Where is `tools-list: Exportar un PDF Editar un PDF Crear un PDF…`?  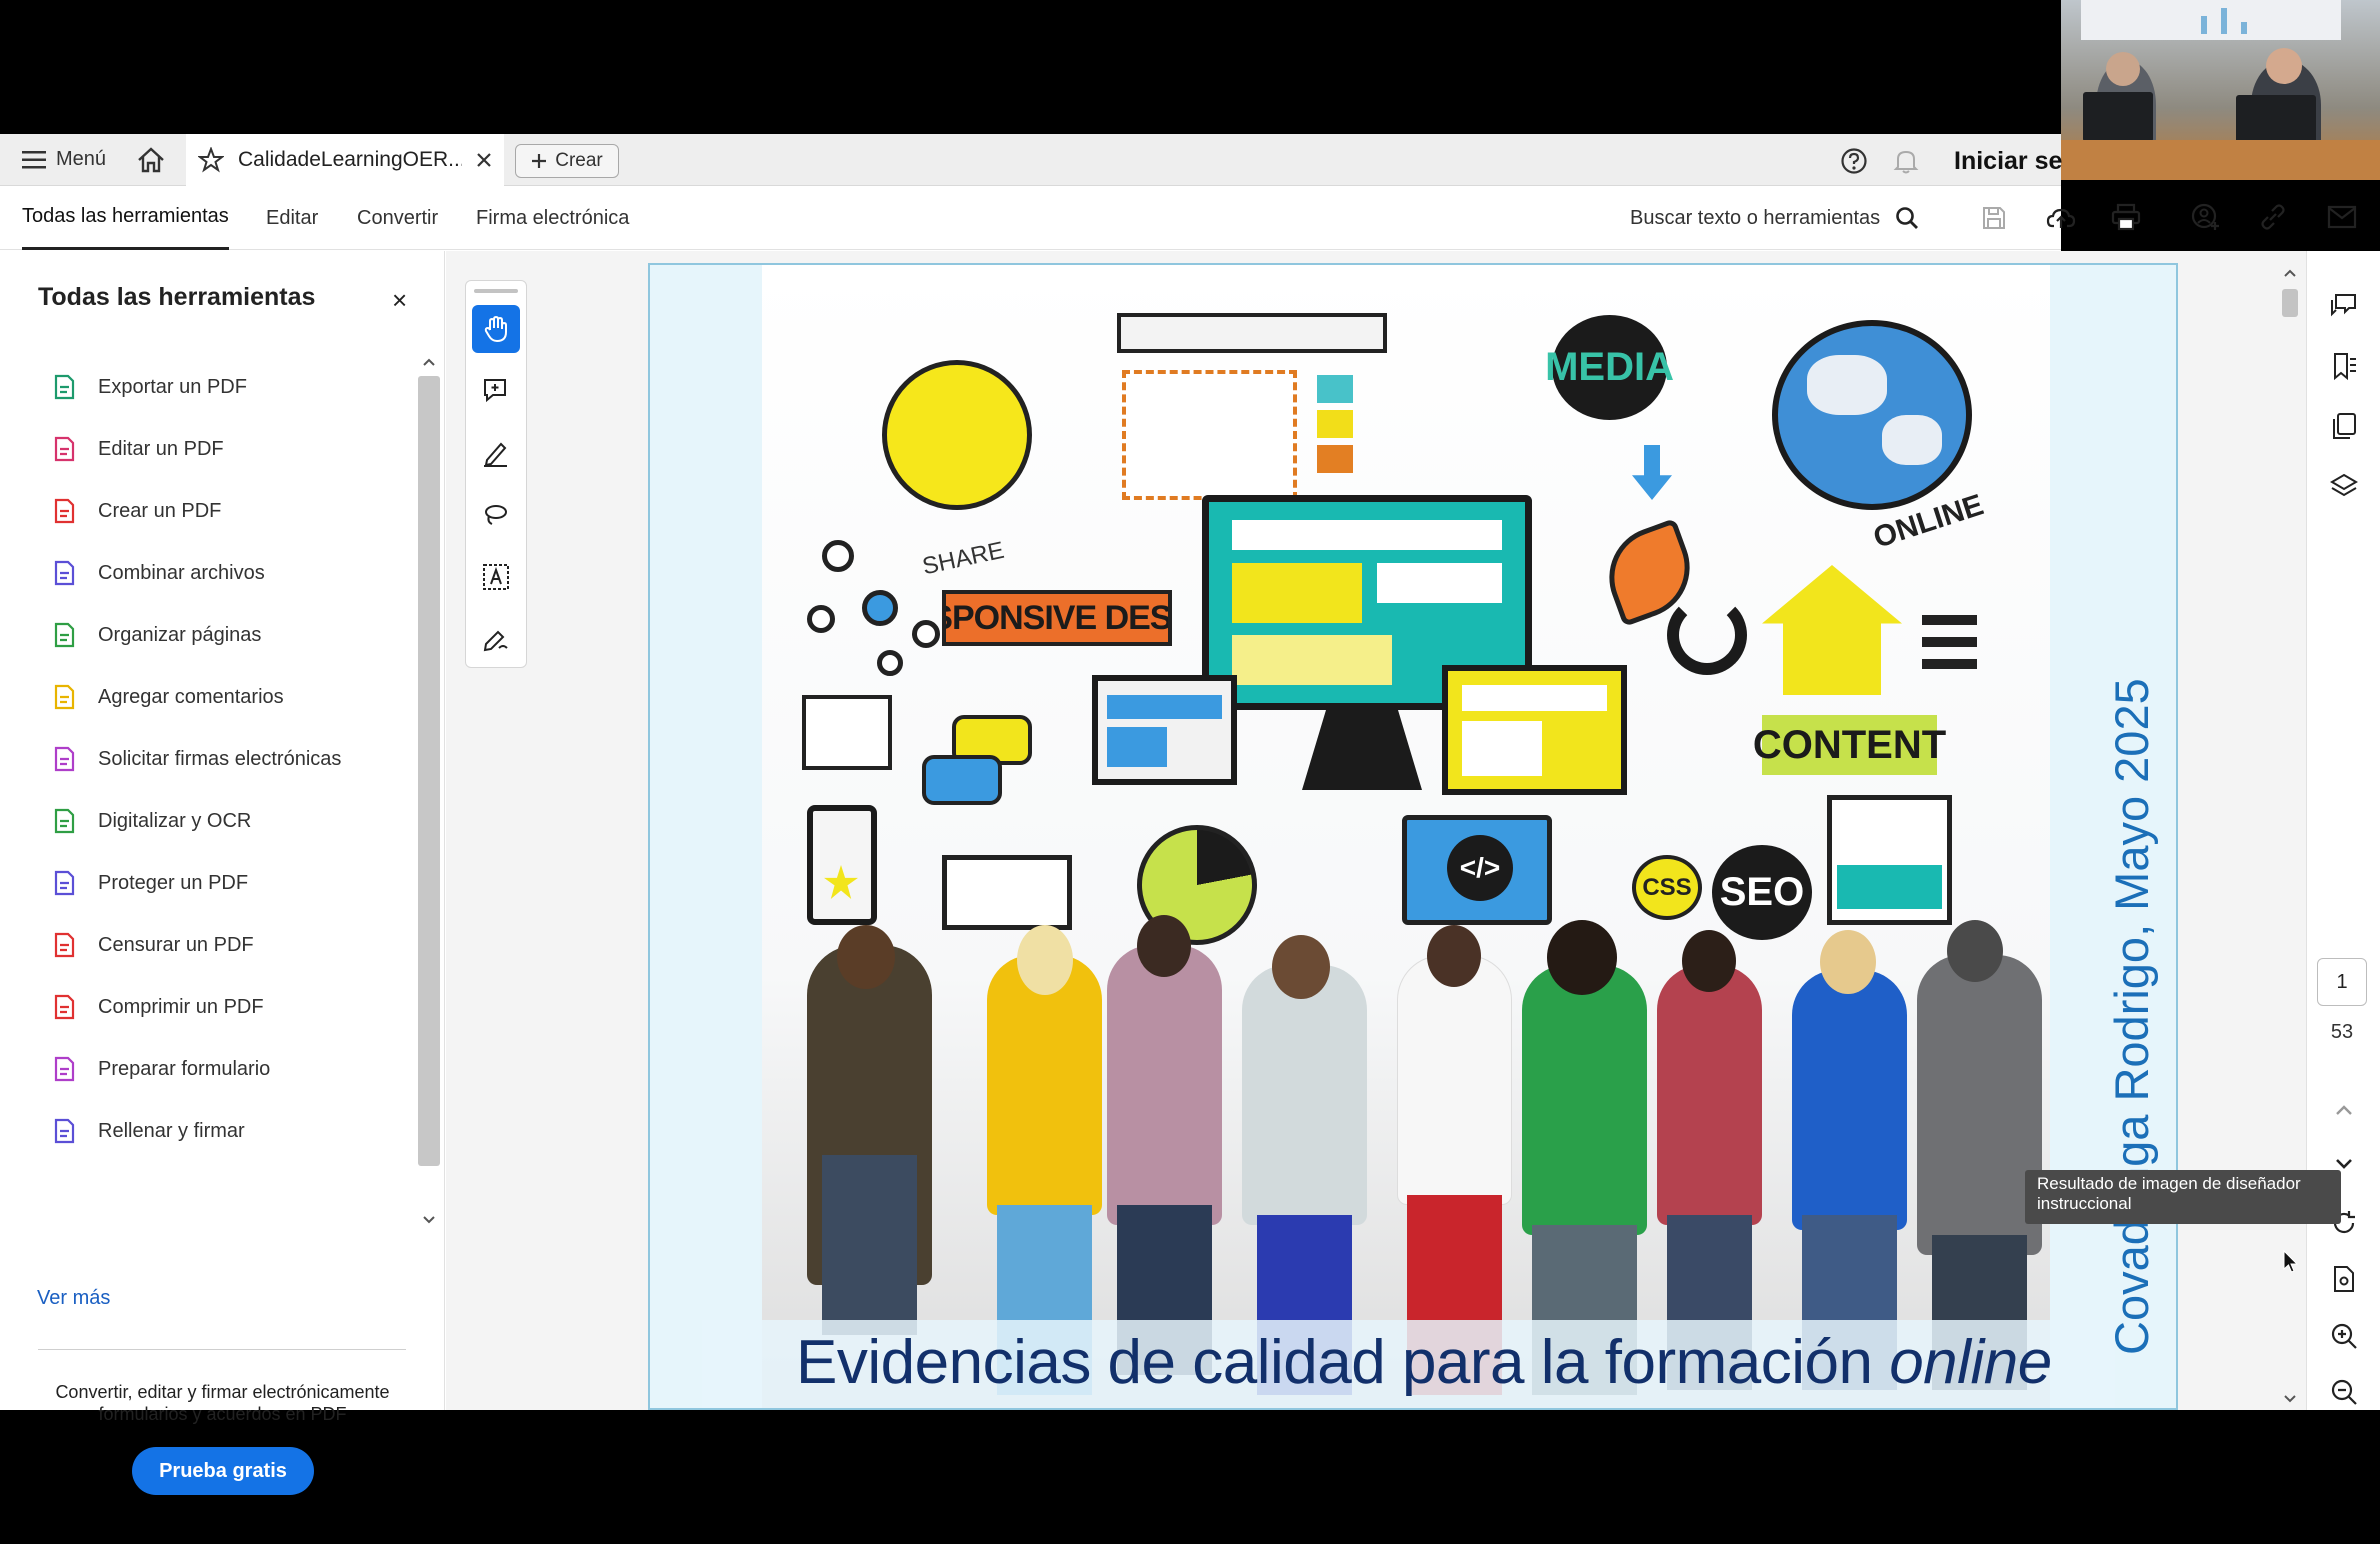
tools-list: Exportar un PDF Editar un PDF Crear un PDF… is located at coordinates (230, 759).